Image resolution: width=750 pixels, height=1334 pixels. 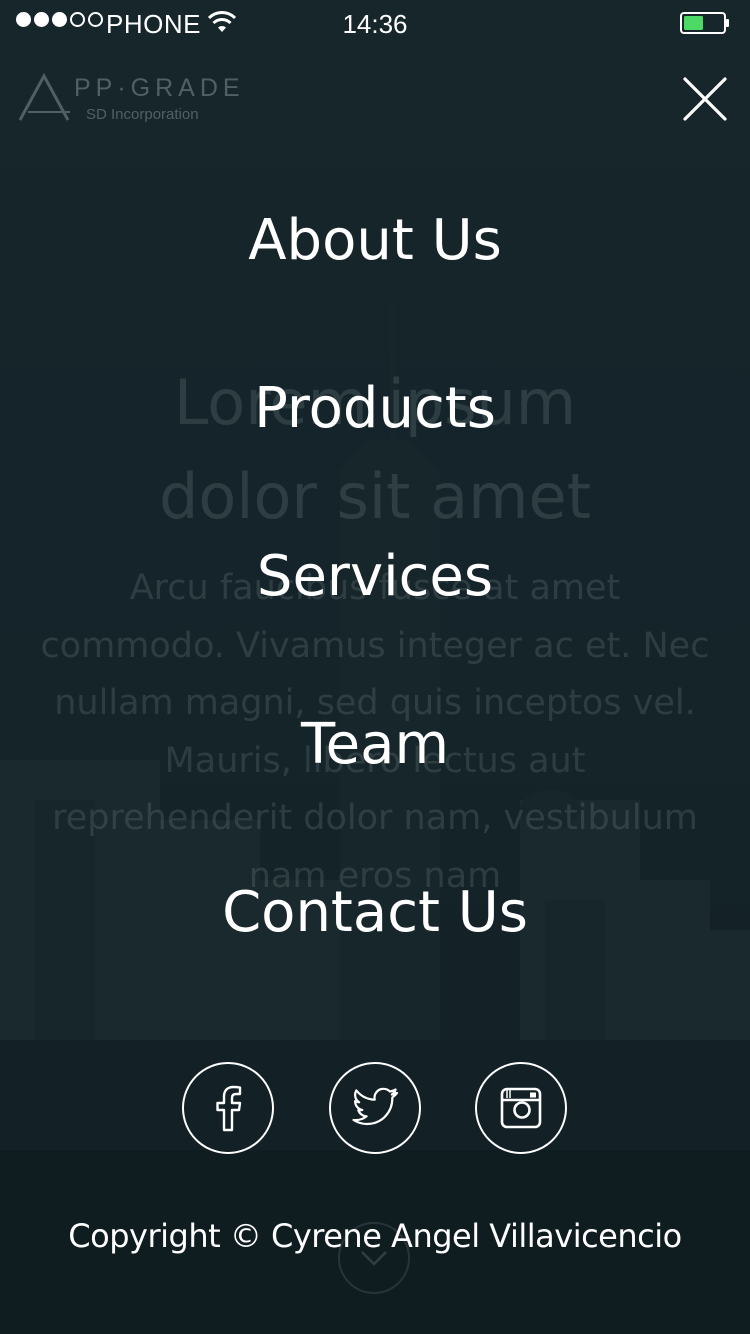 I want to click on status-time: 14:36, so click(x=375, y=24).